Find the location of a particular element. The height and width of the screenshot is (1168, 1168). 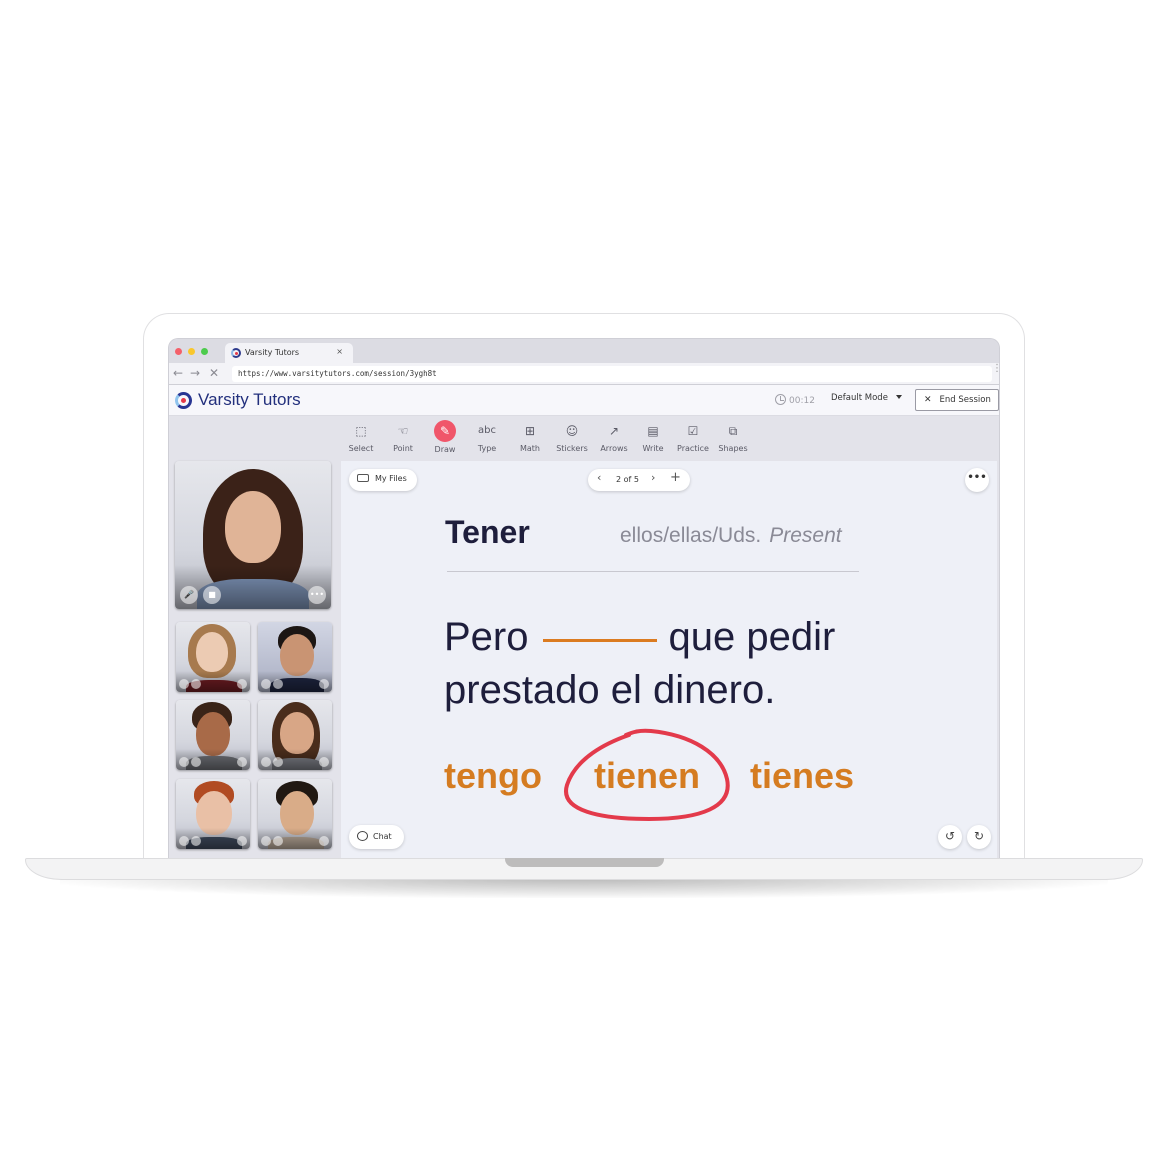

tab-close-icon: × is located at coordinates (339, 351).